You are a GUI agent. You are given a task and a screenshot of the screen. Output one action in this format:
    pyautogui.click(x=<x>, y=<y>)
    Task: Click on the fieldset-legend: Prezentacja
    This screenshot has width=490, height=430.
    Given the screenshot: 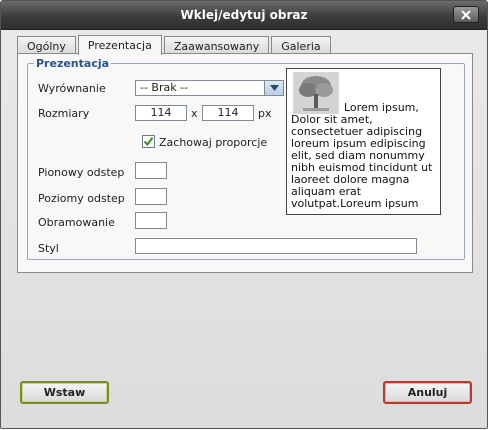 What is the action you would take?
    pyautogui.click(x=73, y=63)
    